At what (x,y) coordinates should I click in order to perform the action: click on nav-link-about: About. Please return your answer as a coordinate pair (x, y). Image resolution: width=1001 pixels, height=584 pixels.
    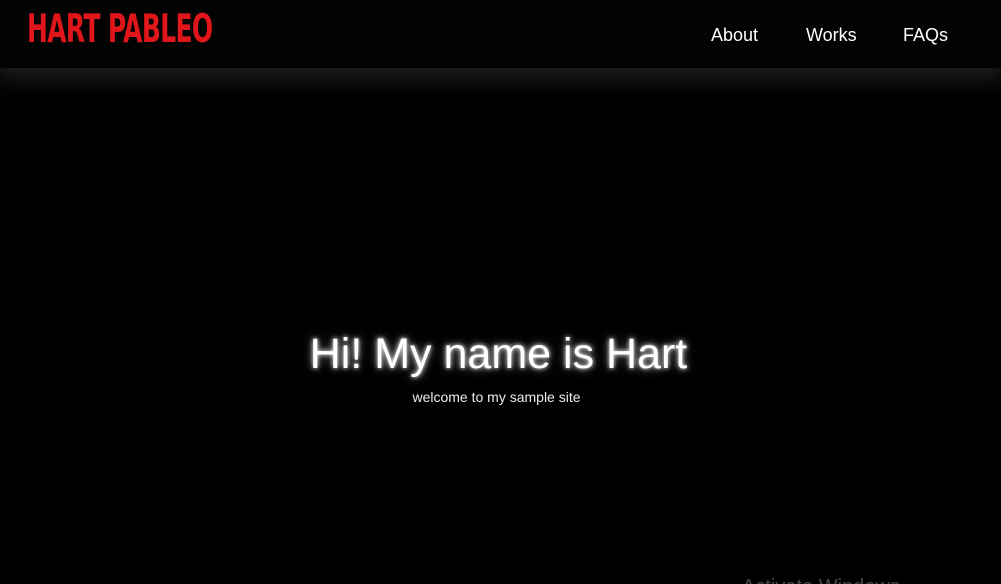
    Looking at the image, I should click on (734, 35).